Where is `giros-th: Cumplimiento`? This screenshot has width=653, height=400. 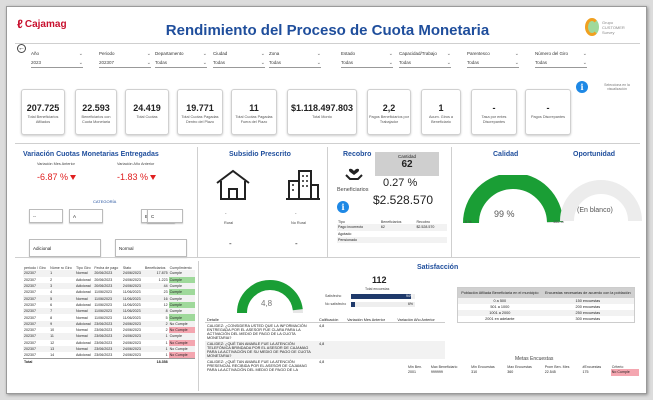
giros-th: Cumplimiento is located at coordinates (182, 267).